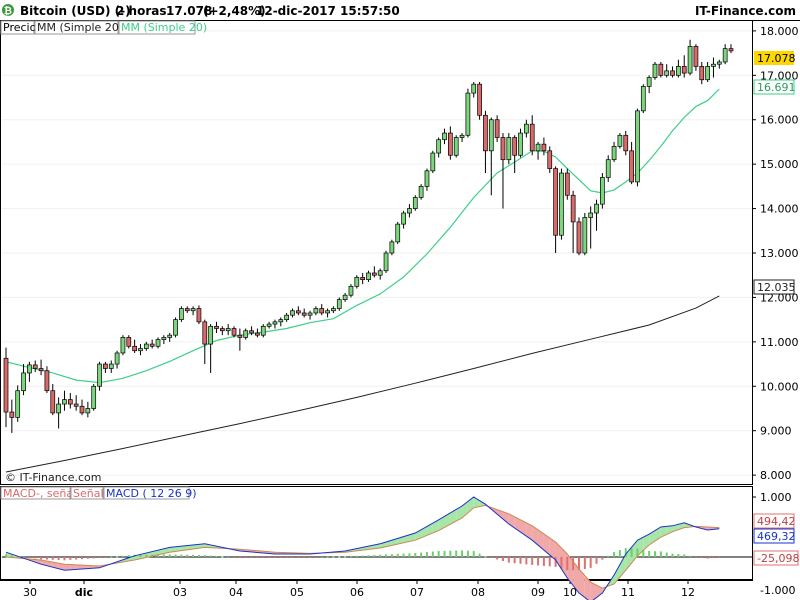 This screenshot has width=800, height=600. What do you see at coordinates (328, 11) in the screenshot?
I see `datetime-label: 12-dic-2017 15:57:50` at bounding box center [328, 11].